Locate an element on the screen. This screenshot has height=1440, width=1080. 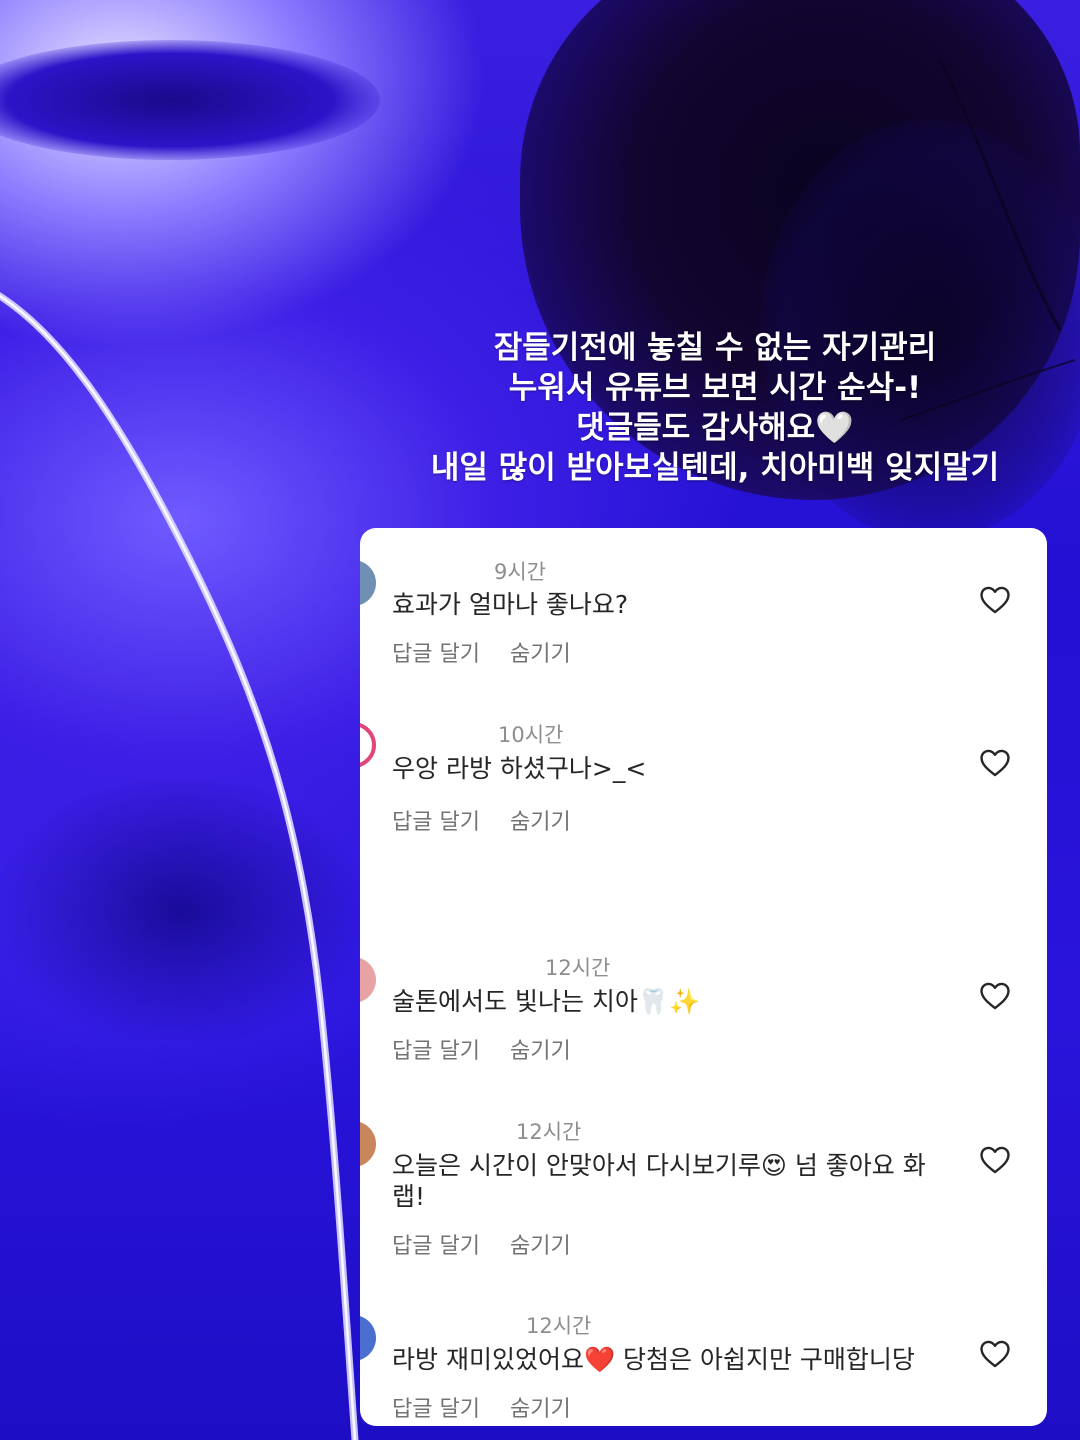
comment-text: 우앙 라방 하셨구나>_< is located at coordinates (519, 768).